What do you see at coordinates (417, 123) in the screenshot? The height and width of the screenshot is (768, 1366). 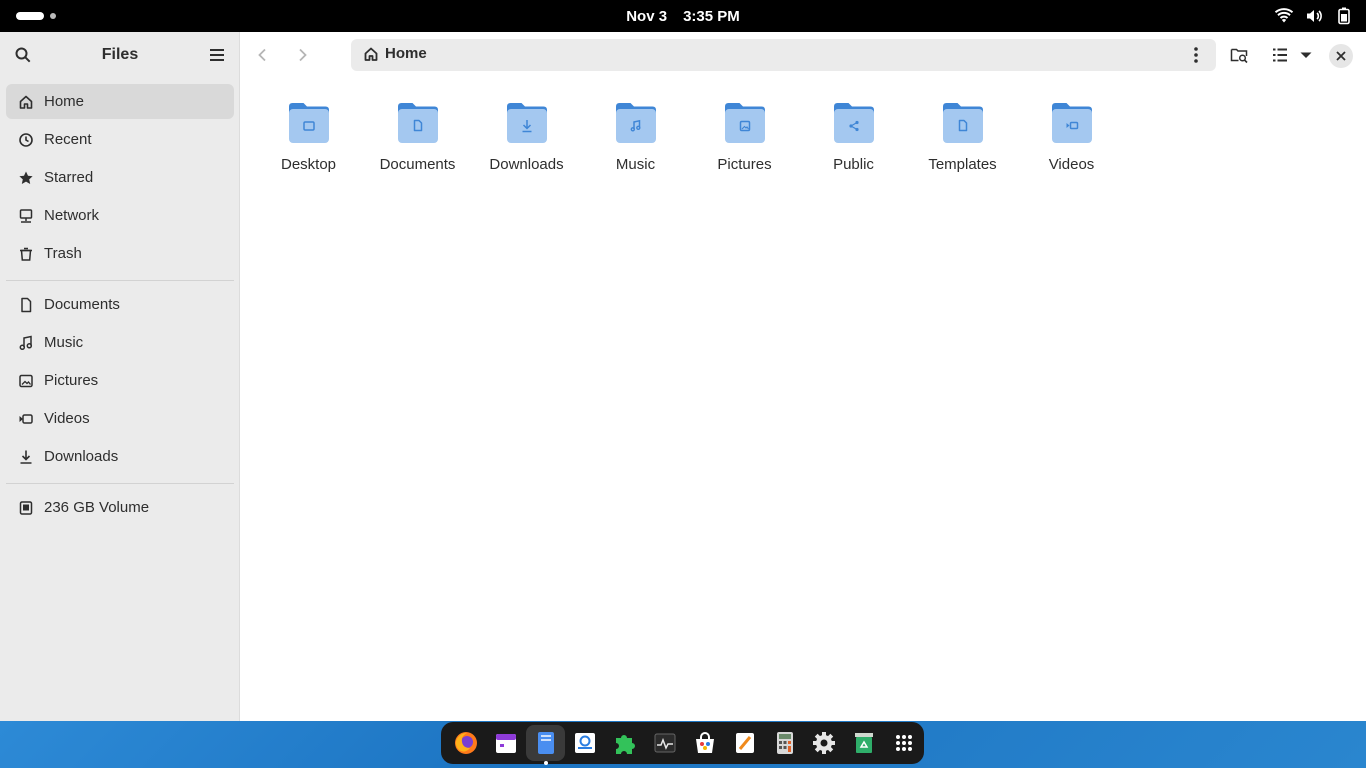 I see `folder-documents-icon` at bounding box center [417, 123].